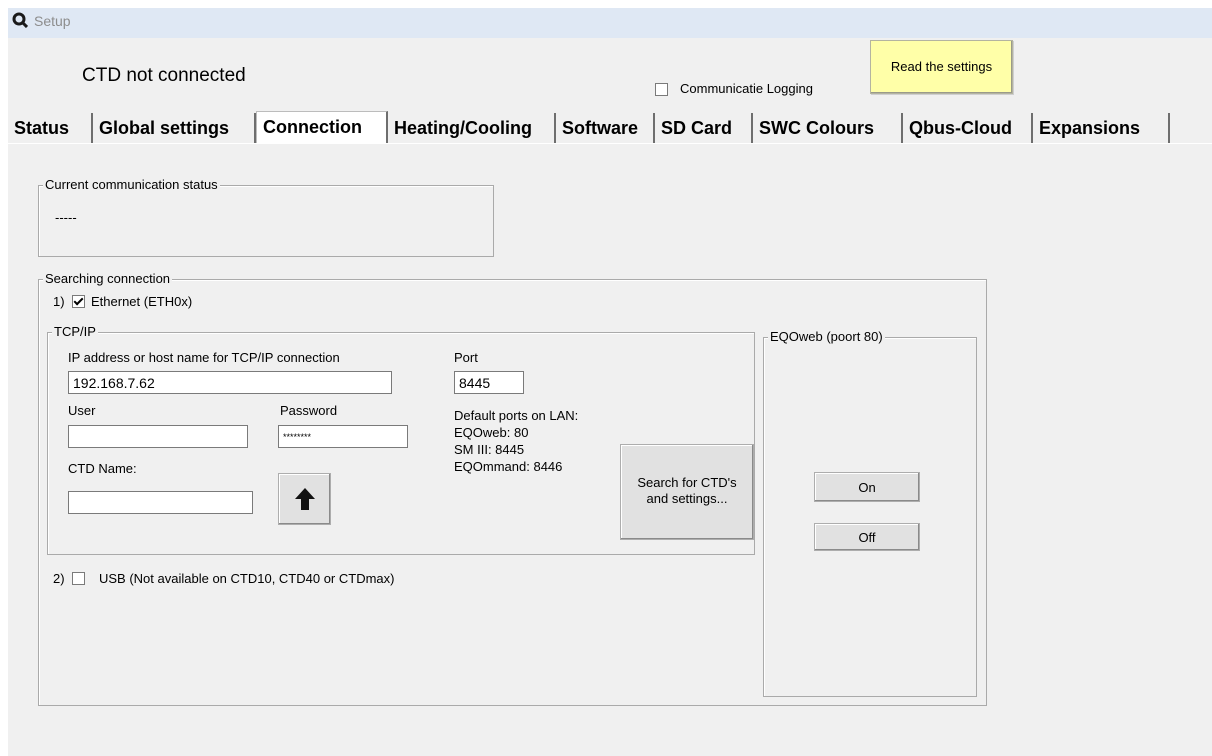 The height and width of the screenshot is (756, 1212). What do you see at coordinates (968, 128) in the screenshot?
I see `tab-qbus-cloud: Qbus-Cloud` at bounding box center [968, 128].